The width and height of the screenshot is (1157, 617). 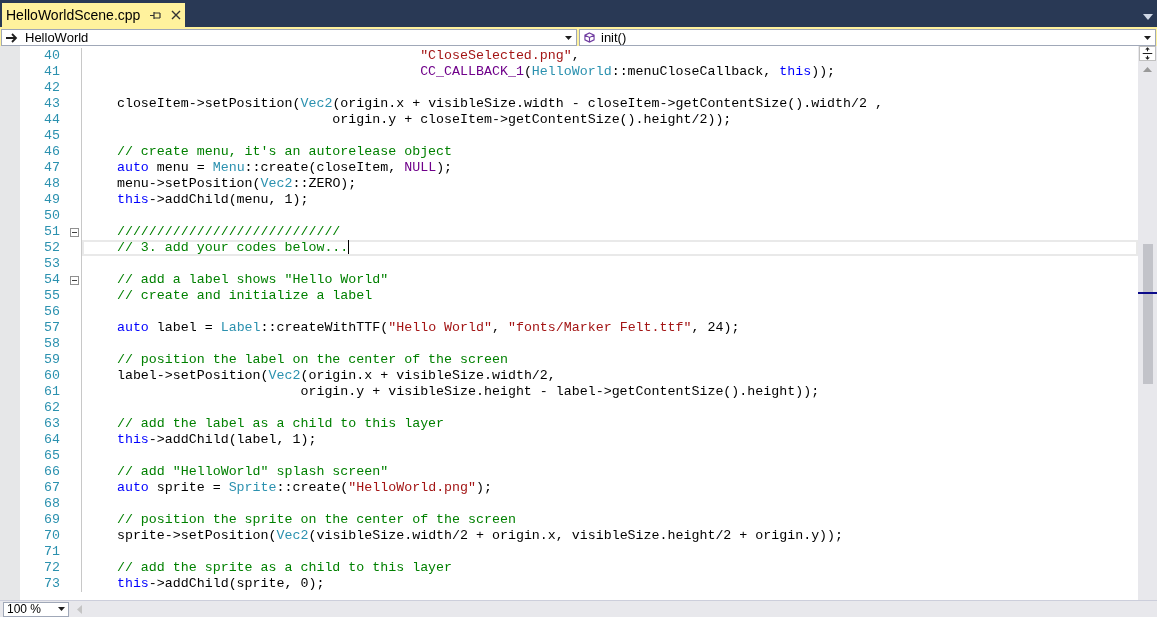 I want to click on line-number: 48, so click(x=51, y=184).